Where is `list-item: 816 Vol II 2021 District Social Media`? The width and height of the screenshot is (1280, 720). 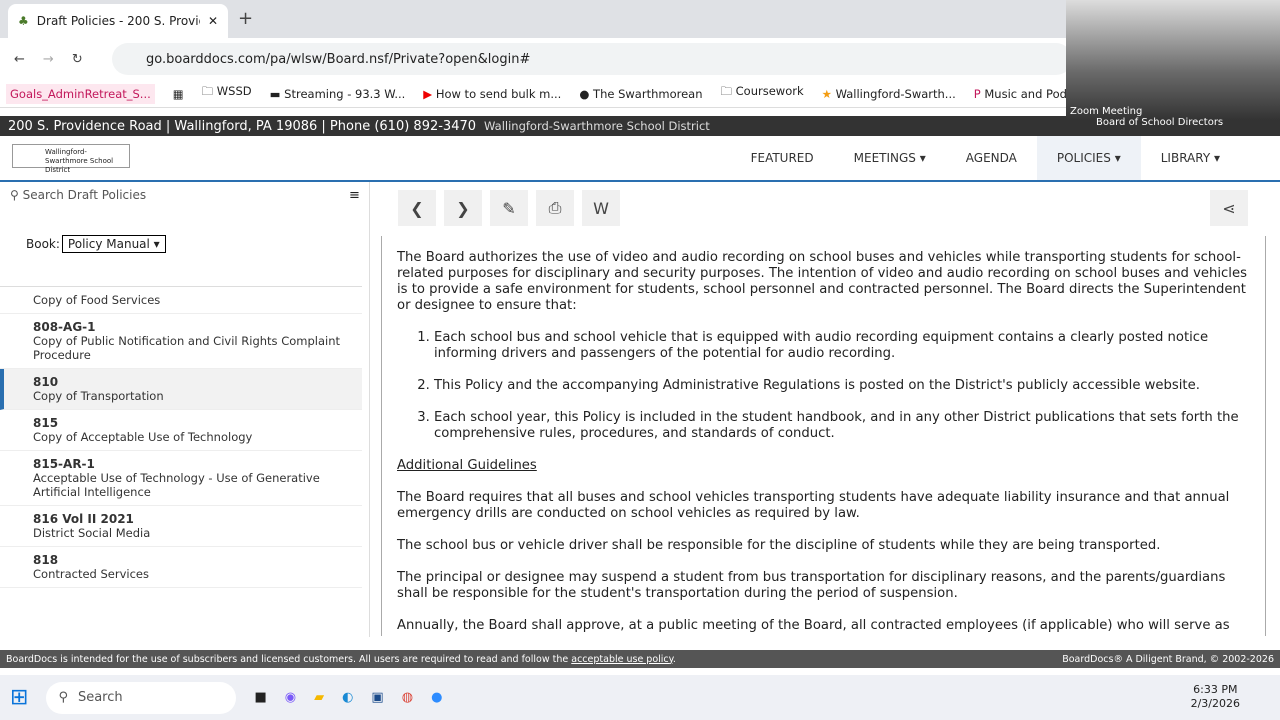 list-item: 816 Vol II 2021 District Social Media is located at coordinates (181, 526).